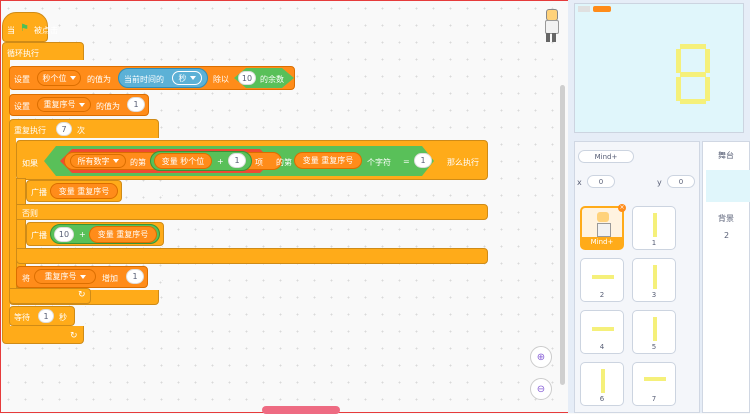  I want to click on repeat-times-label: 次, so click(81, 130).